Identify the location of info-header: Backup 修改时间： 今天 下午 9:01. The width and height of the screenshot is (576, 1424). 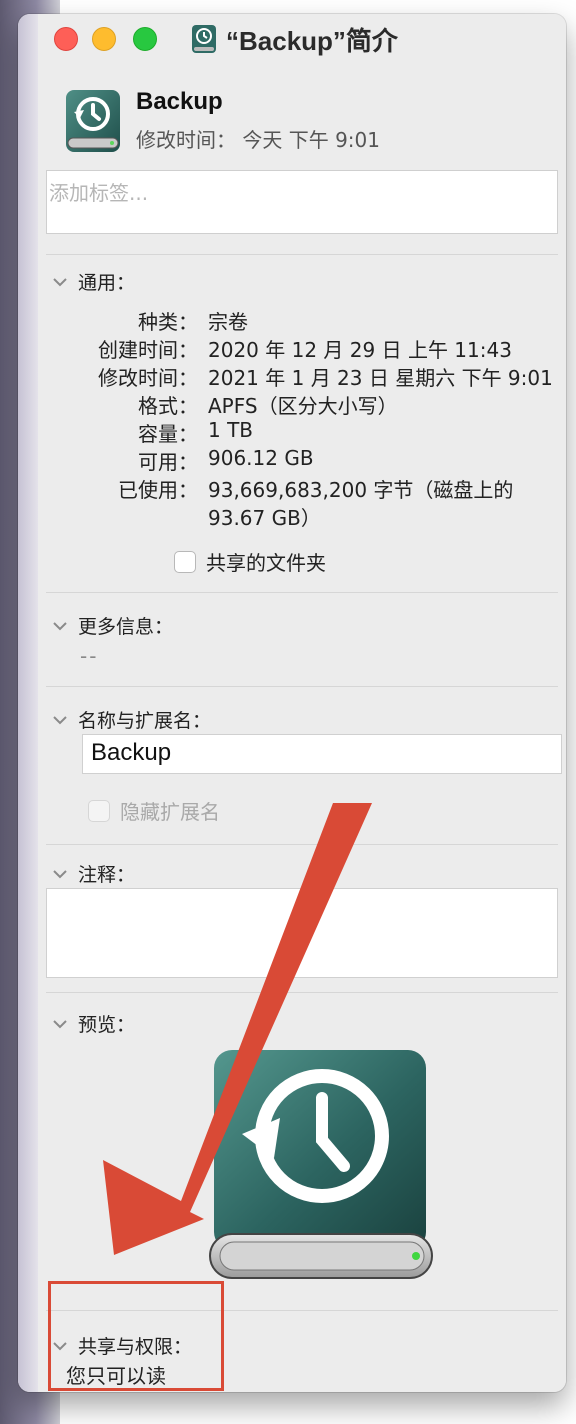
(302, 129).